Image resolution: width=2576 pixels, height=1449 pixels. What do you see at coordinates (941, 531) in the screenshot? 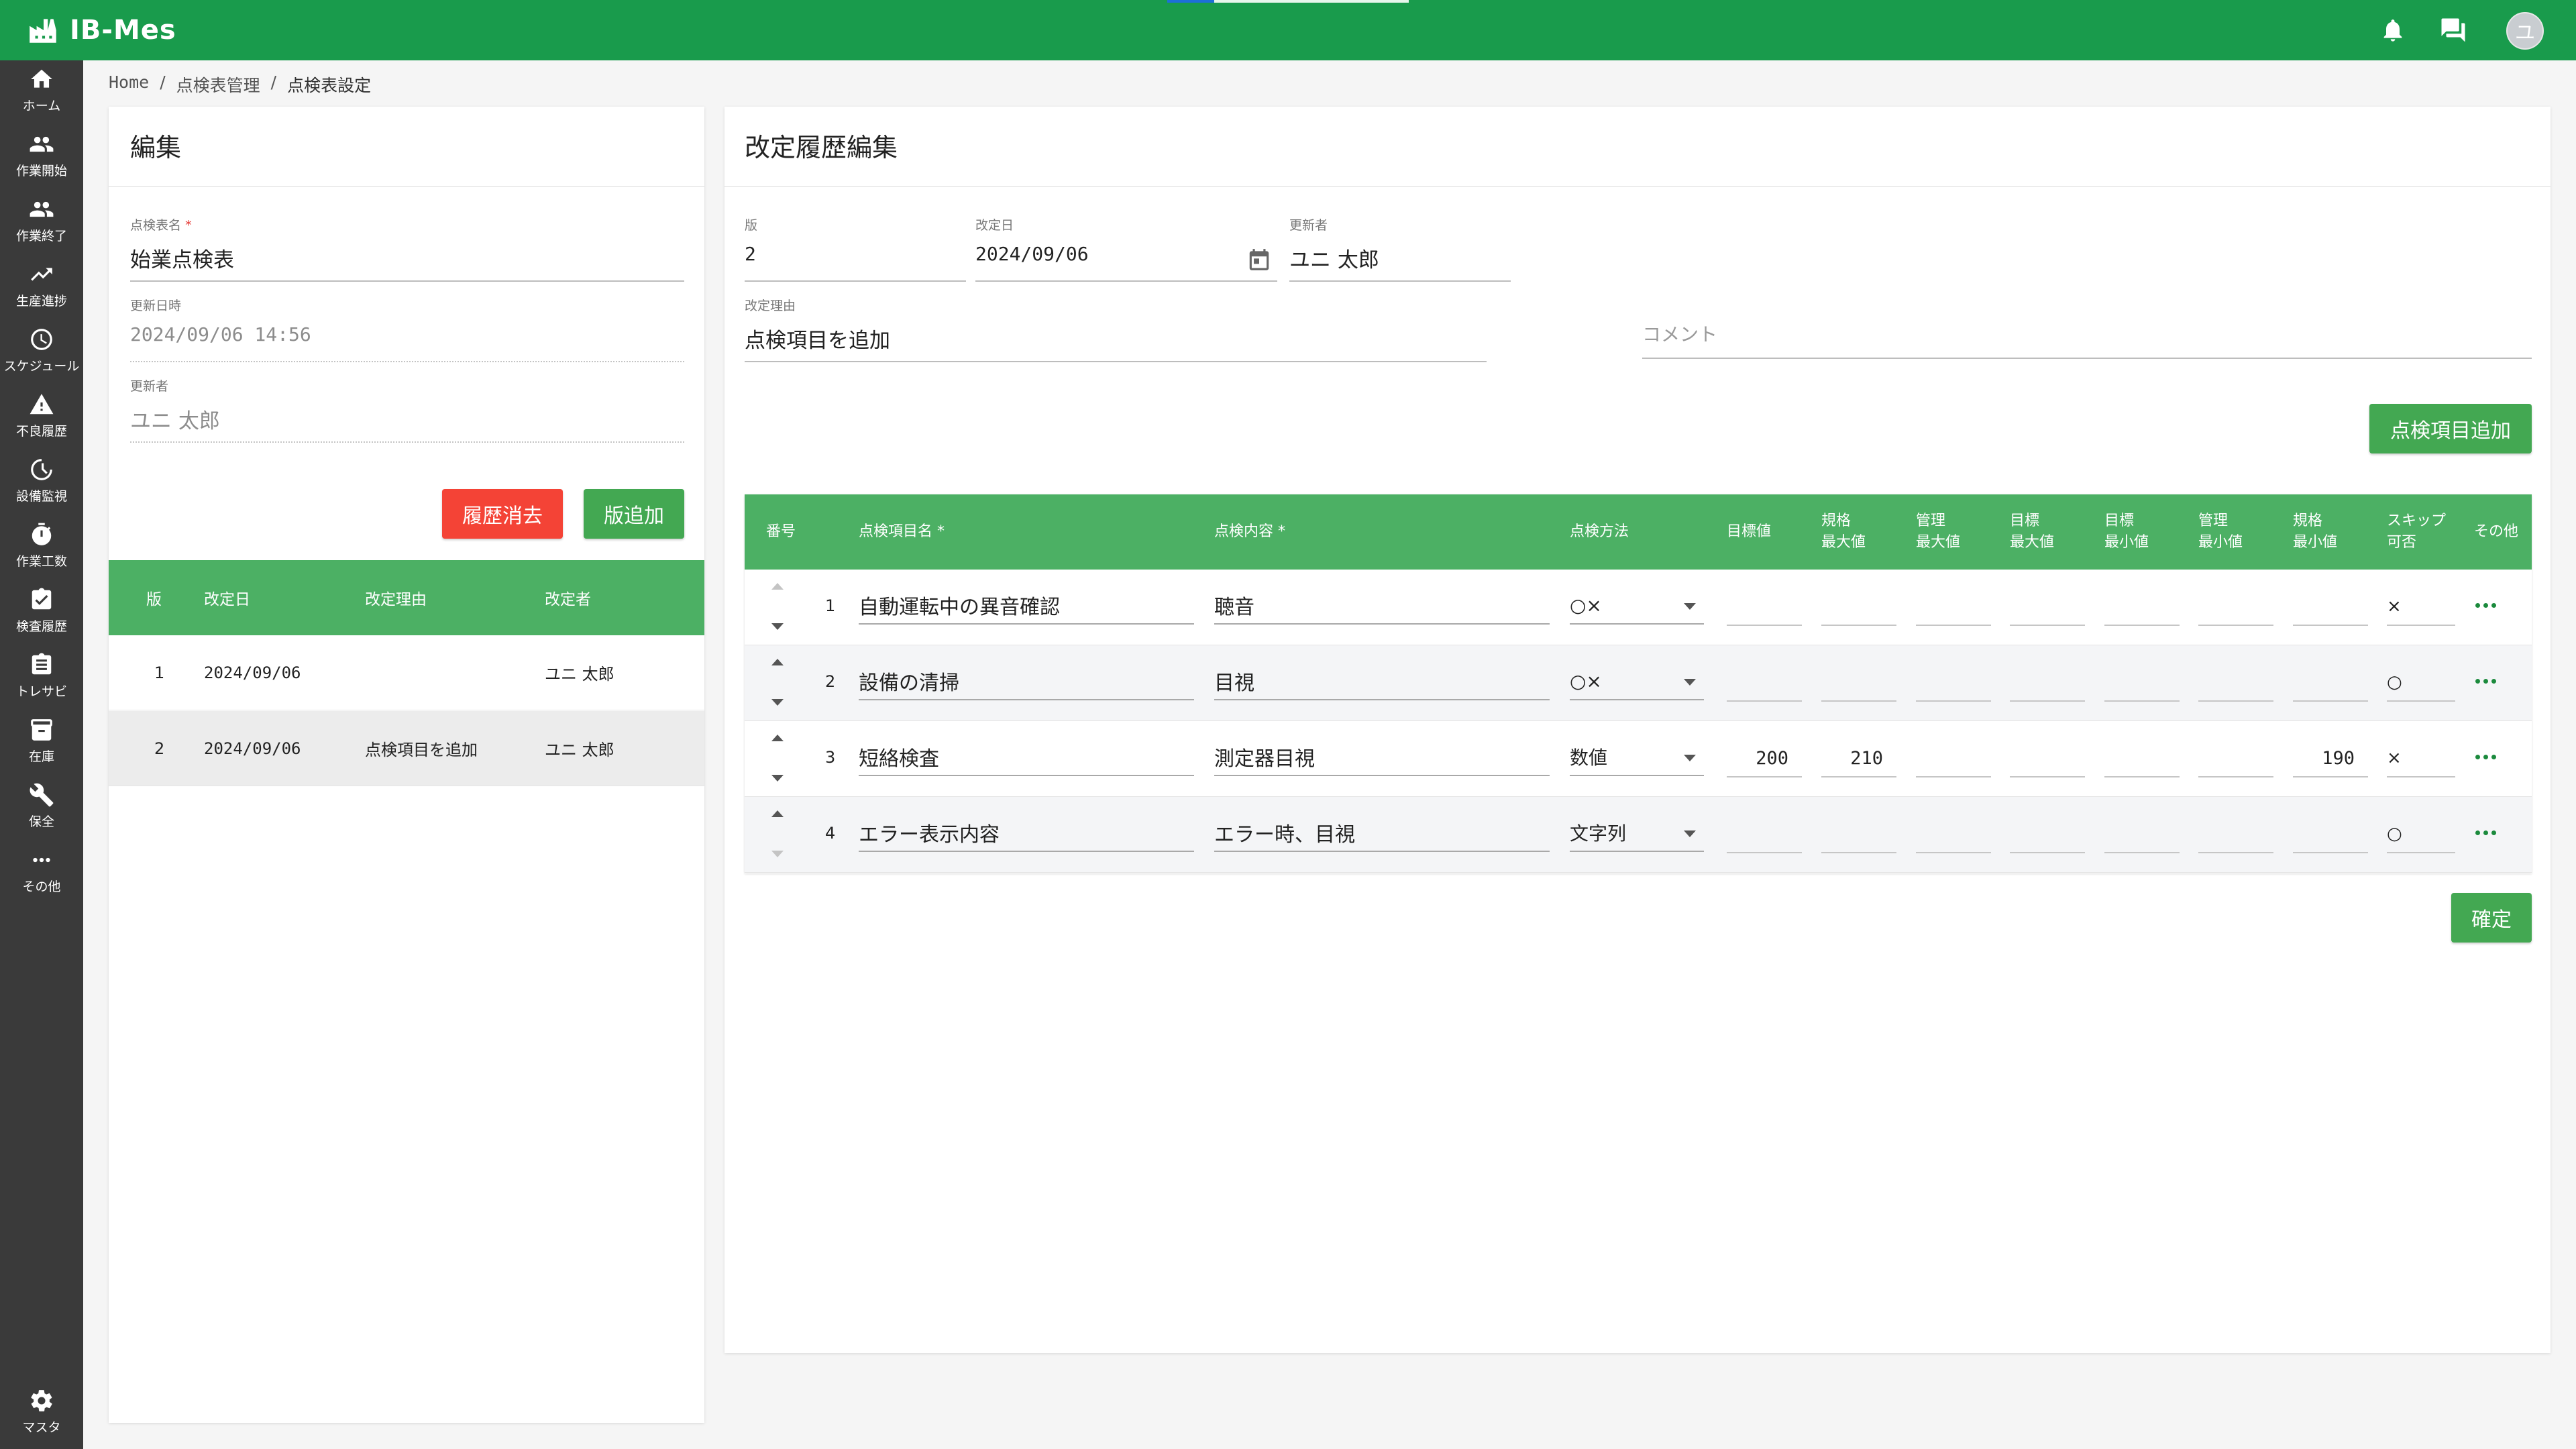
I see `required-mark: *` at bounding box center [941, 531].